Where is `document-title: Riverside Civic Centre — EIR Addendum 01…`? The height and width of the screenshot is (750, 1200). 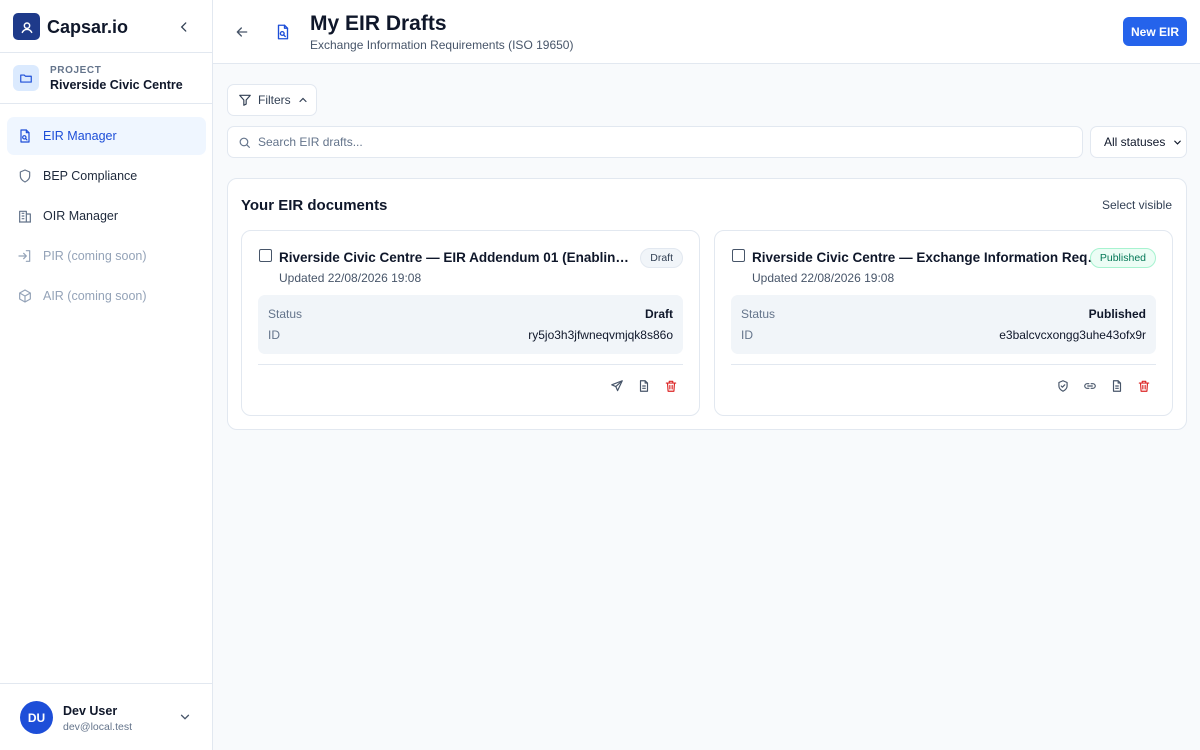
document-title: Riverside Civic Centre — EIR Addendum 01… is located at coordinates (456, 257).